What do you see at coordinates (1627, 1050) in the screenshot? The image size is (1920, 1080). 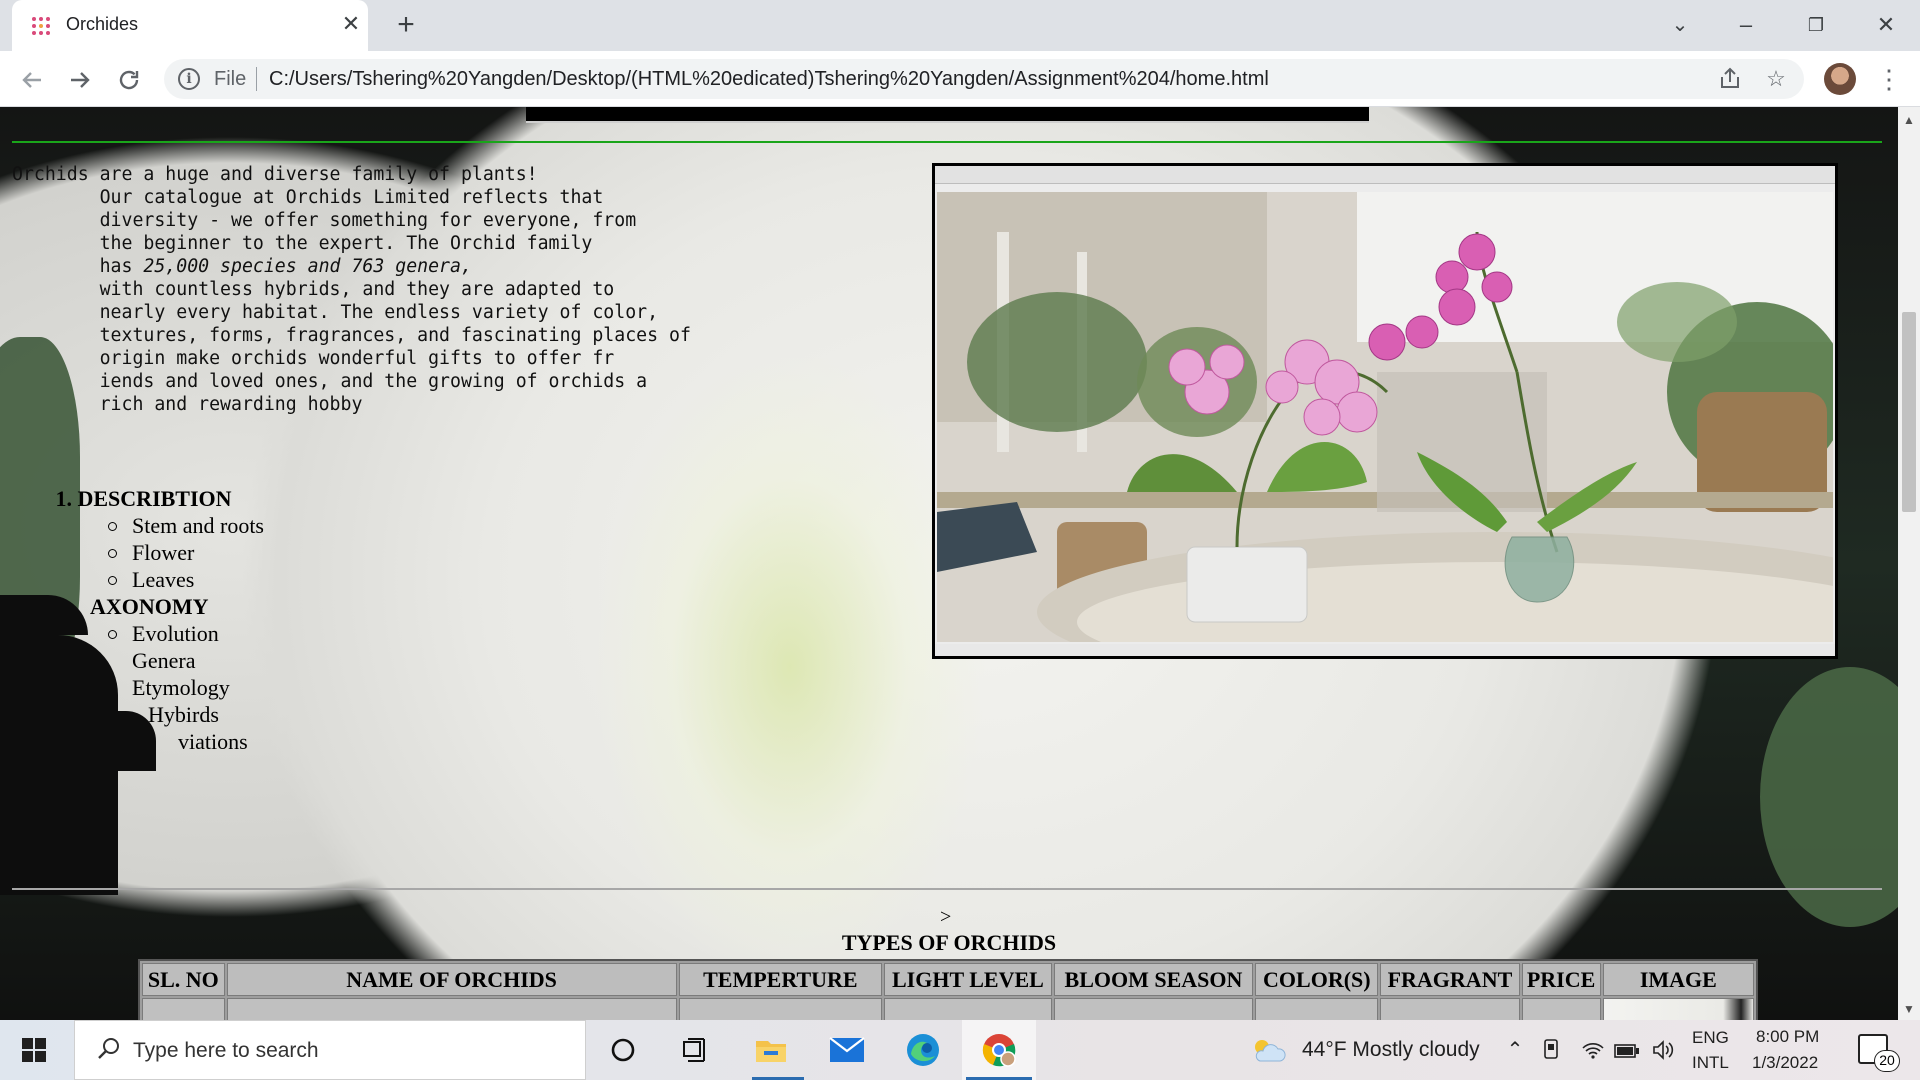 I see `battery-icon` at bounding box center [1627, 1050].